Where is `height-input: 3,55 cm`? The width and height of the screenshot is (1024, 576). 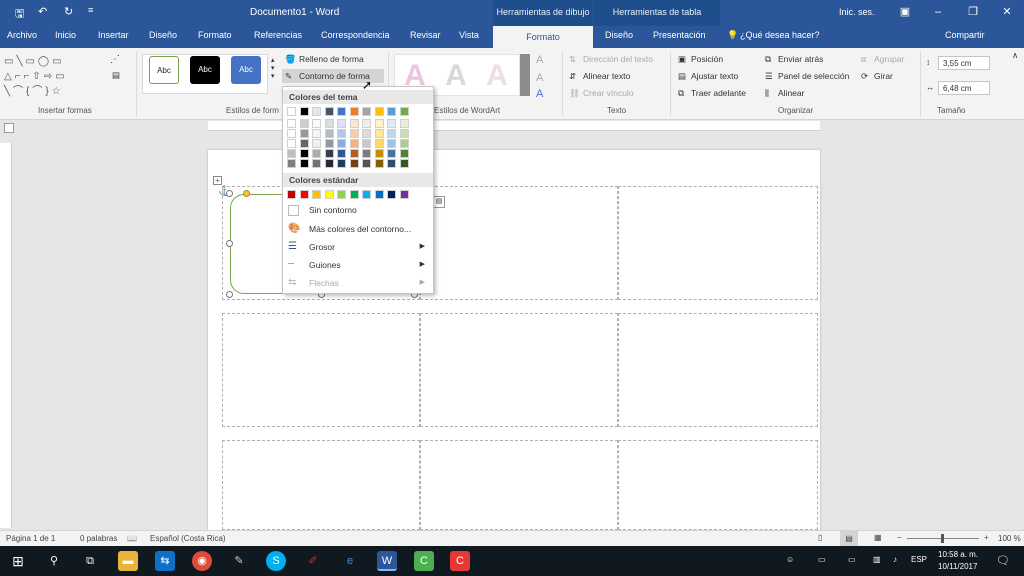
height-input: 3,55 cm is located at coordinates (964, 63).